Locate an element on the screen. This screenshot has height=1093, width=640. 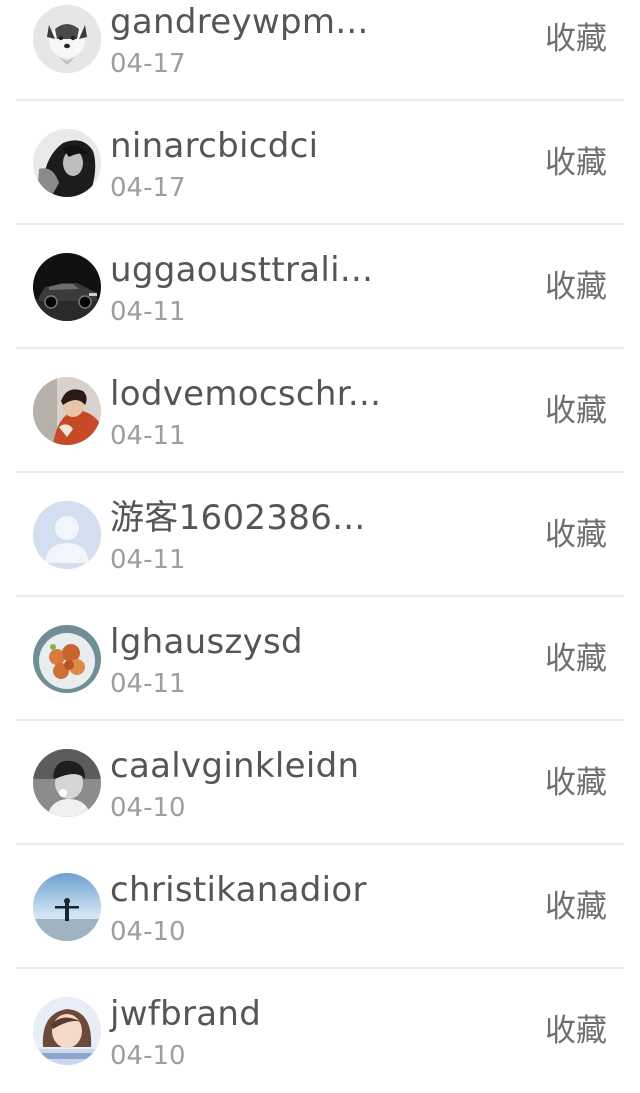
girl-avatar is located at coordinates (67, 1031).